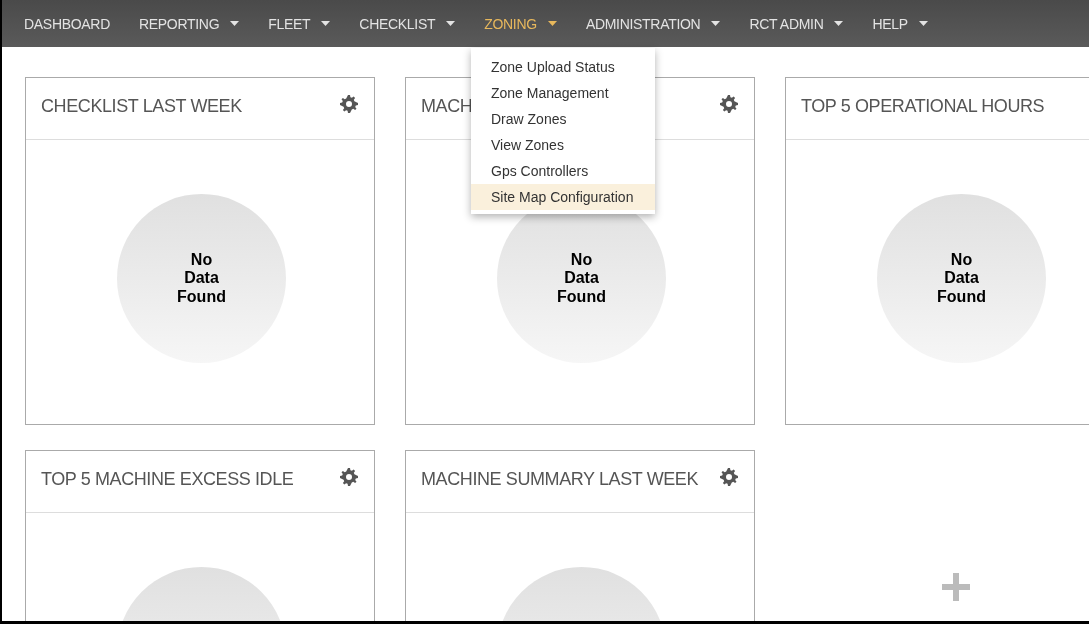 The height and width of the screenshot is (624, 1089). I want to click on nav-tab: ADMINISTRATION, so click(653, 23).